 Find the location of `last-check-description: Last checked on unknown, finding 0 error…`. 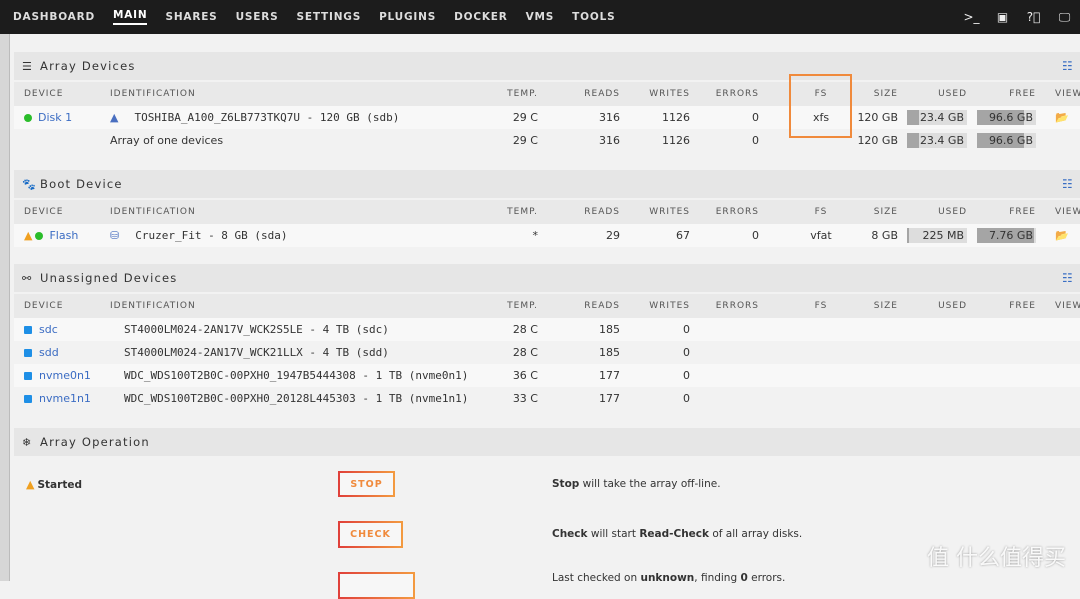

last-check-description: Last checked on unknown, finding 0 error… is located at coordinates (669, 578).